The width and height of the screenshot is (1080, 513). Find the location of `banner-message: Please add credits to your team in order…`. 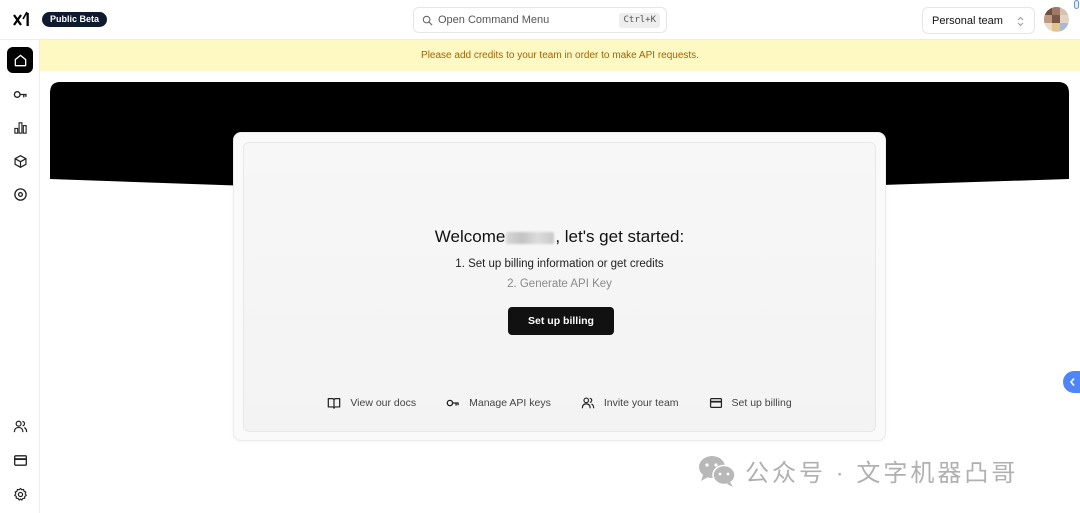

banner-message: Please add credits to your team in order… is located at coordinates (560, 55).